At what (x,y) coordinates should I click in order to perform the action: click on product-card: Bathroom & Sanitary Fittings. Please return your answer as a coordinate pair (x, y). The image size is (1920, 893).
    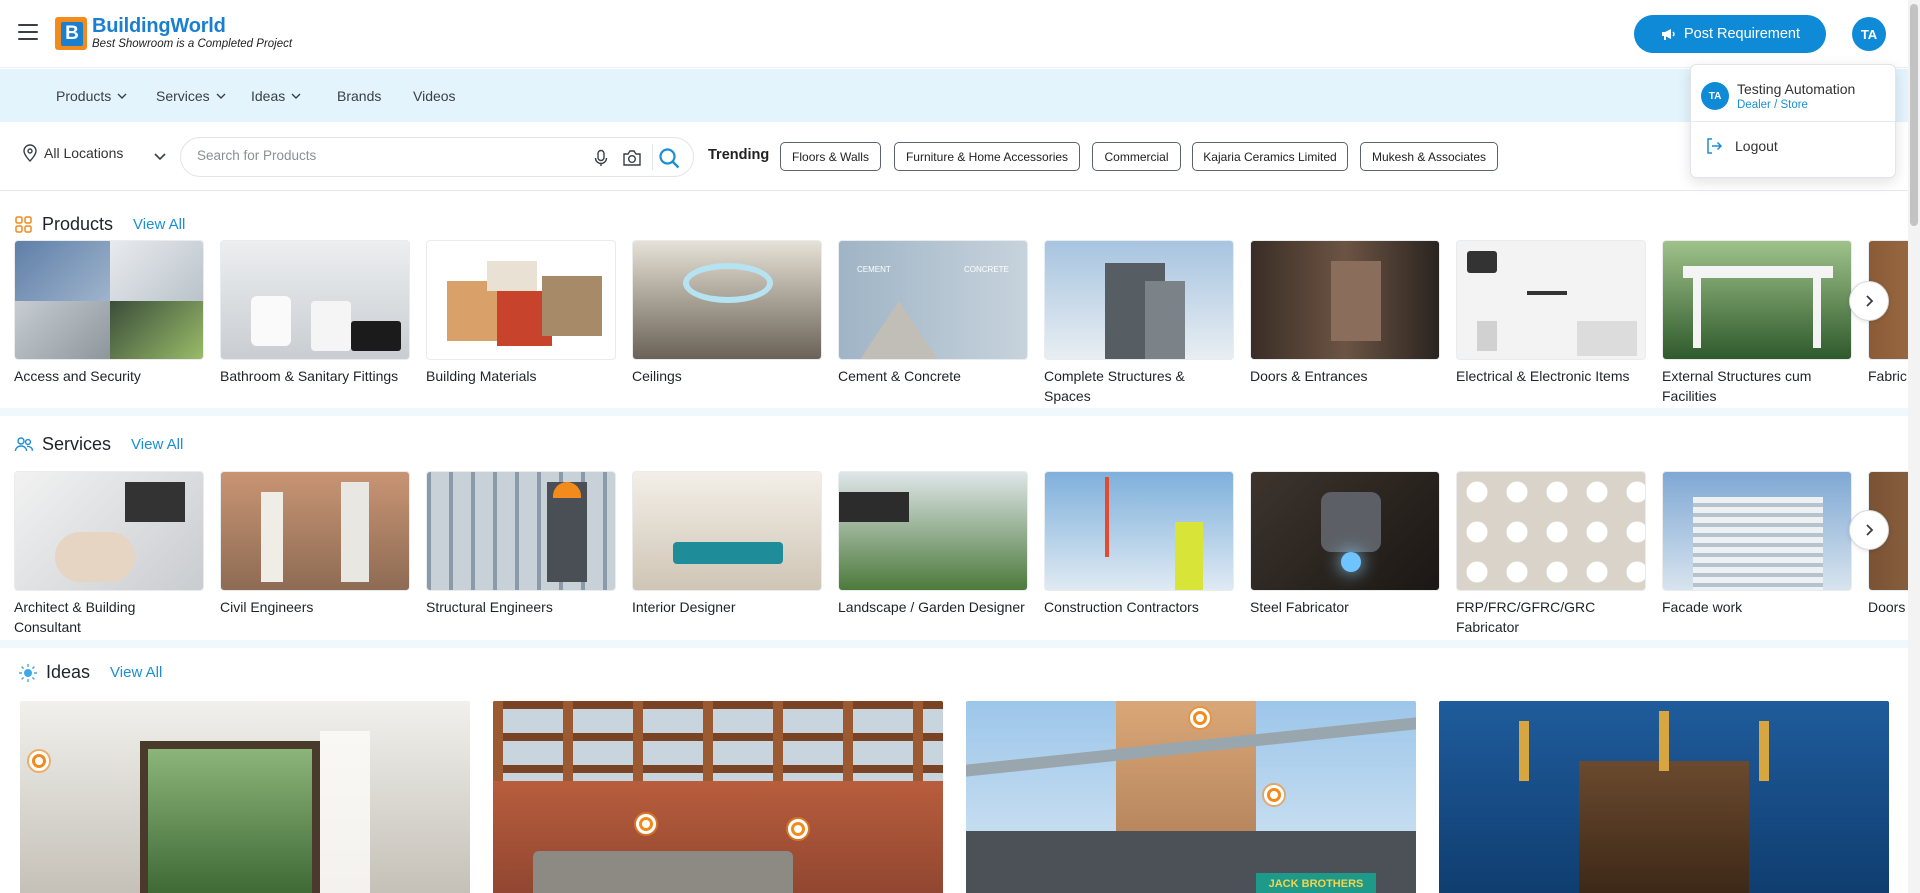
    Looking at the image, I should click on (315, 313).